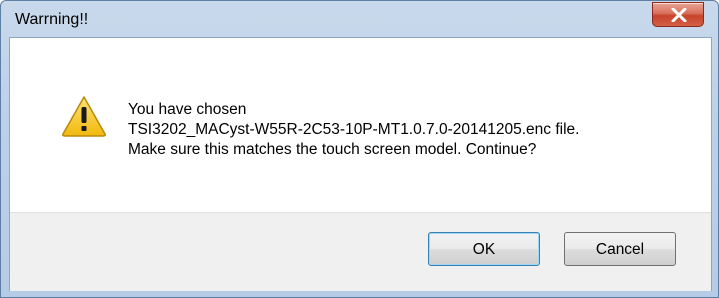 This screenshot has width=719, height=298. I want to click on close-button, so click(678, 14).